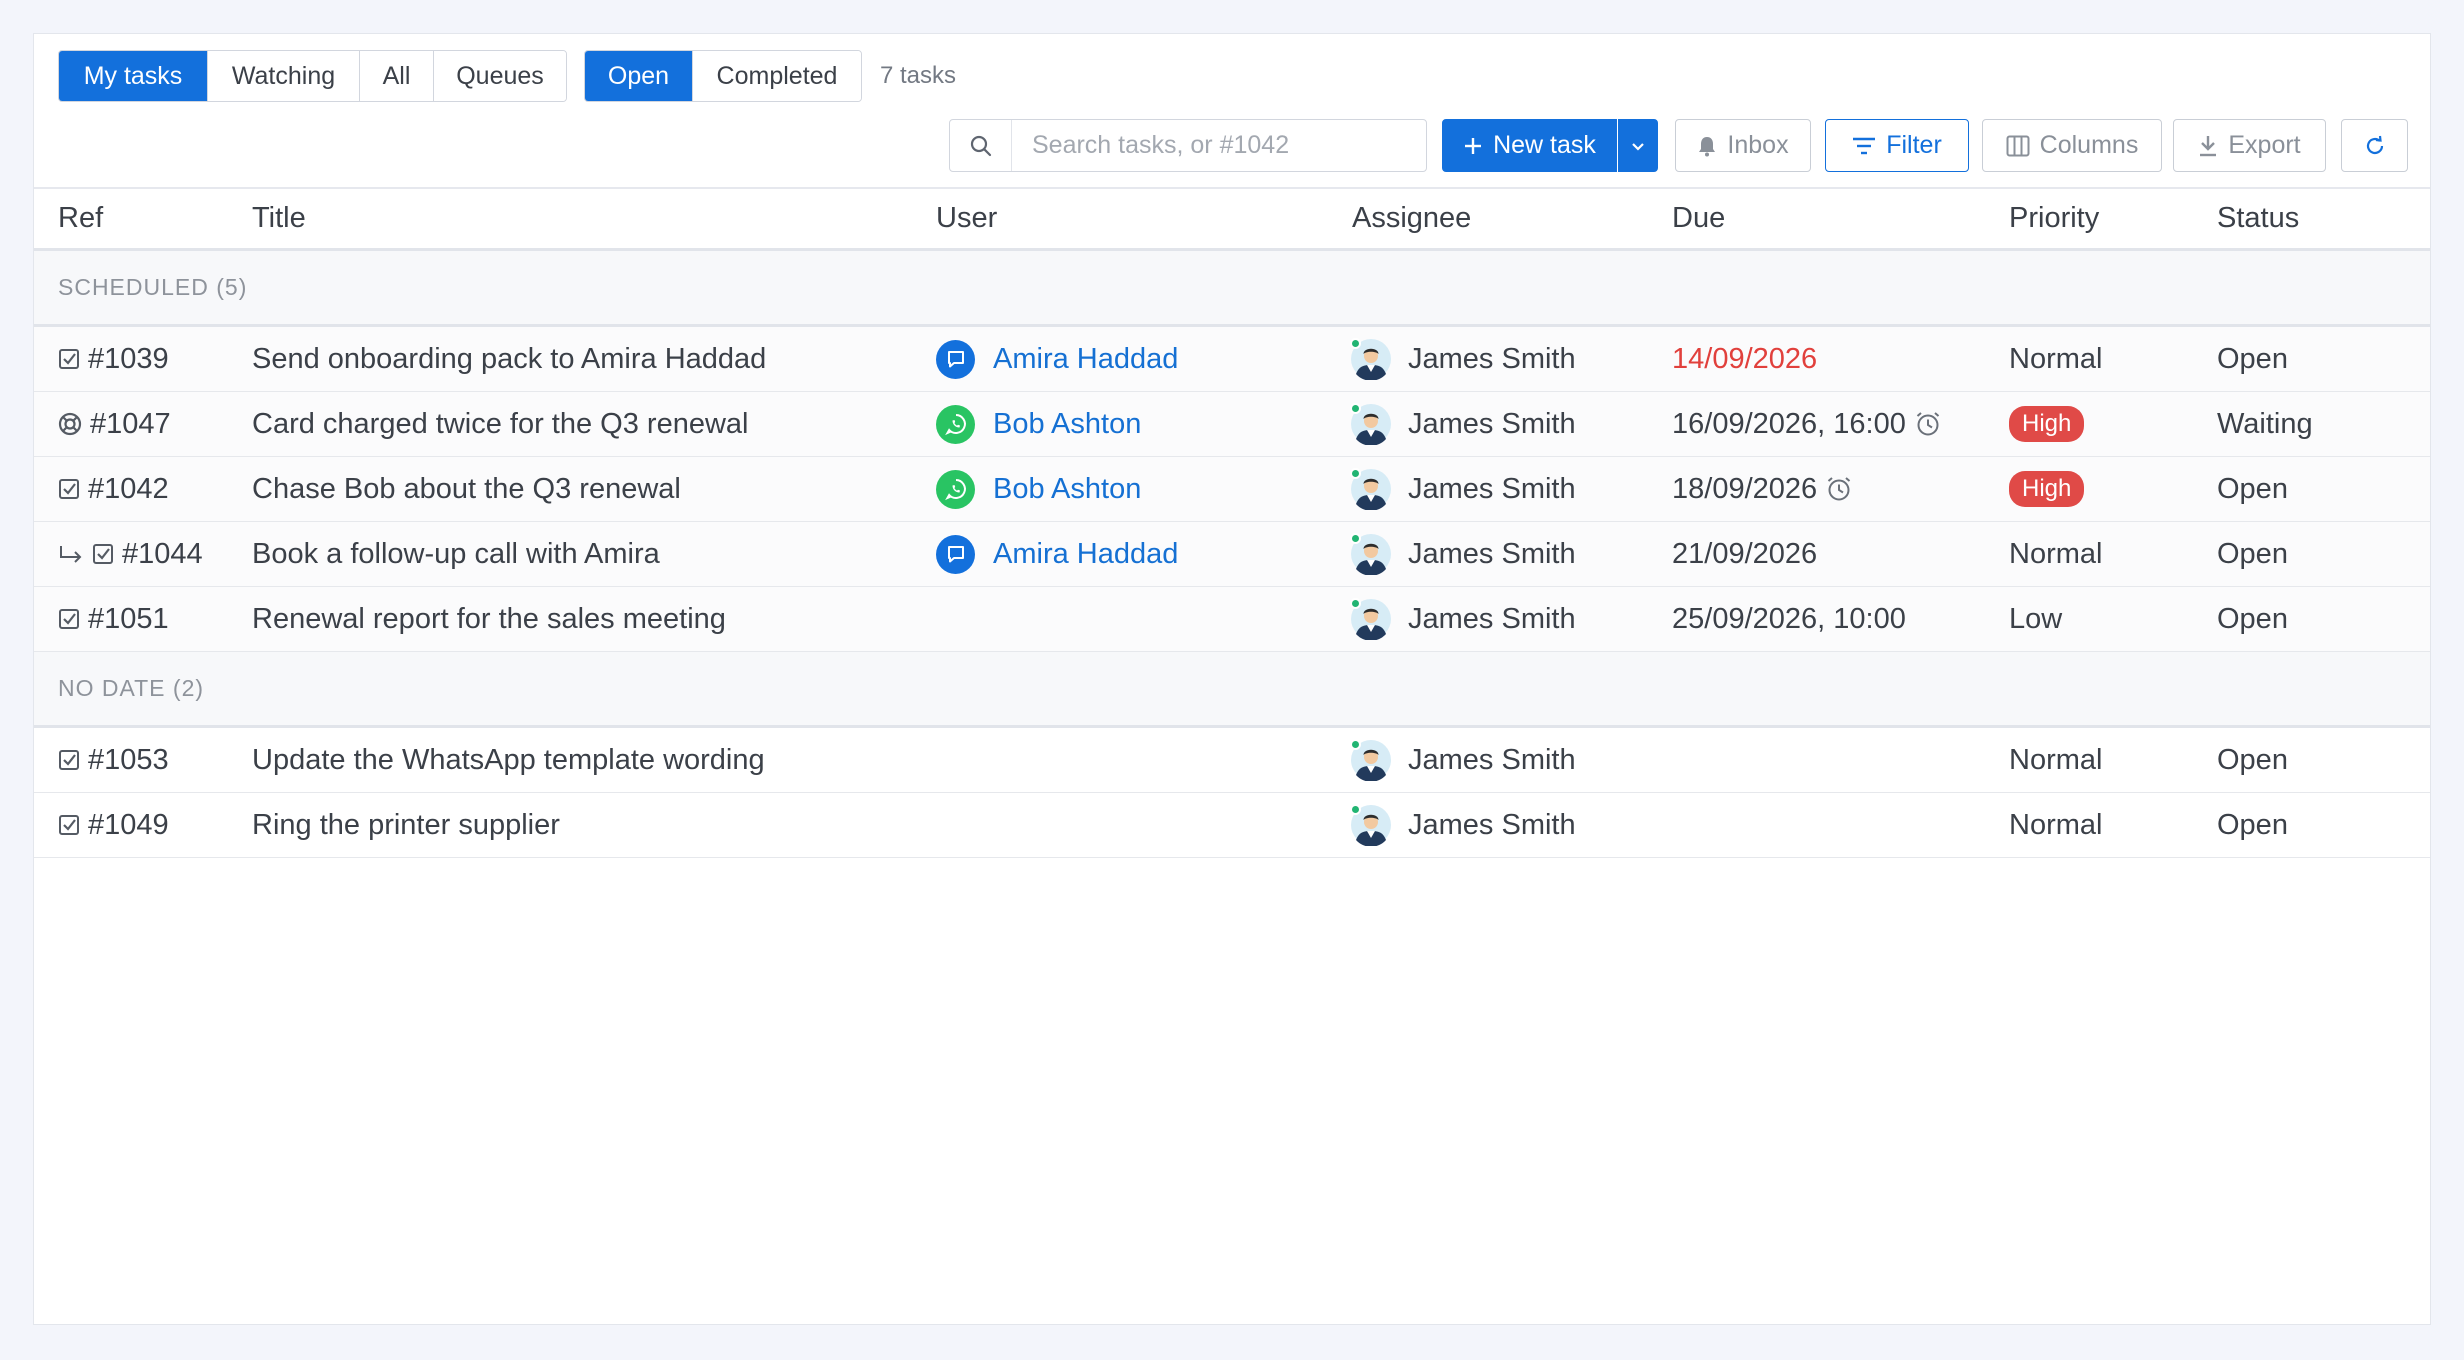  What do you see at coordinates (639, 76) in the screenshot?
I see `tab-open: Open` at bounding box center [639, 76].